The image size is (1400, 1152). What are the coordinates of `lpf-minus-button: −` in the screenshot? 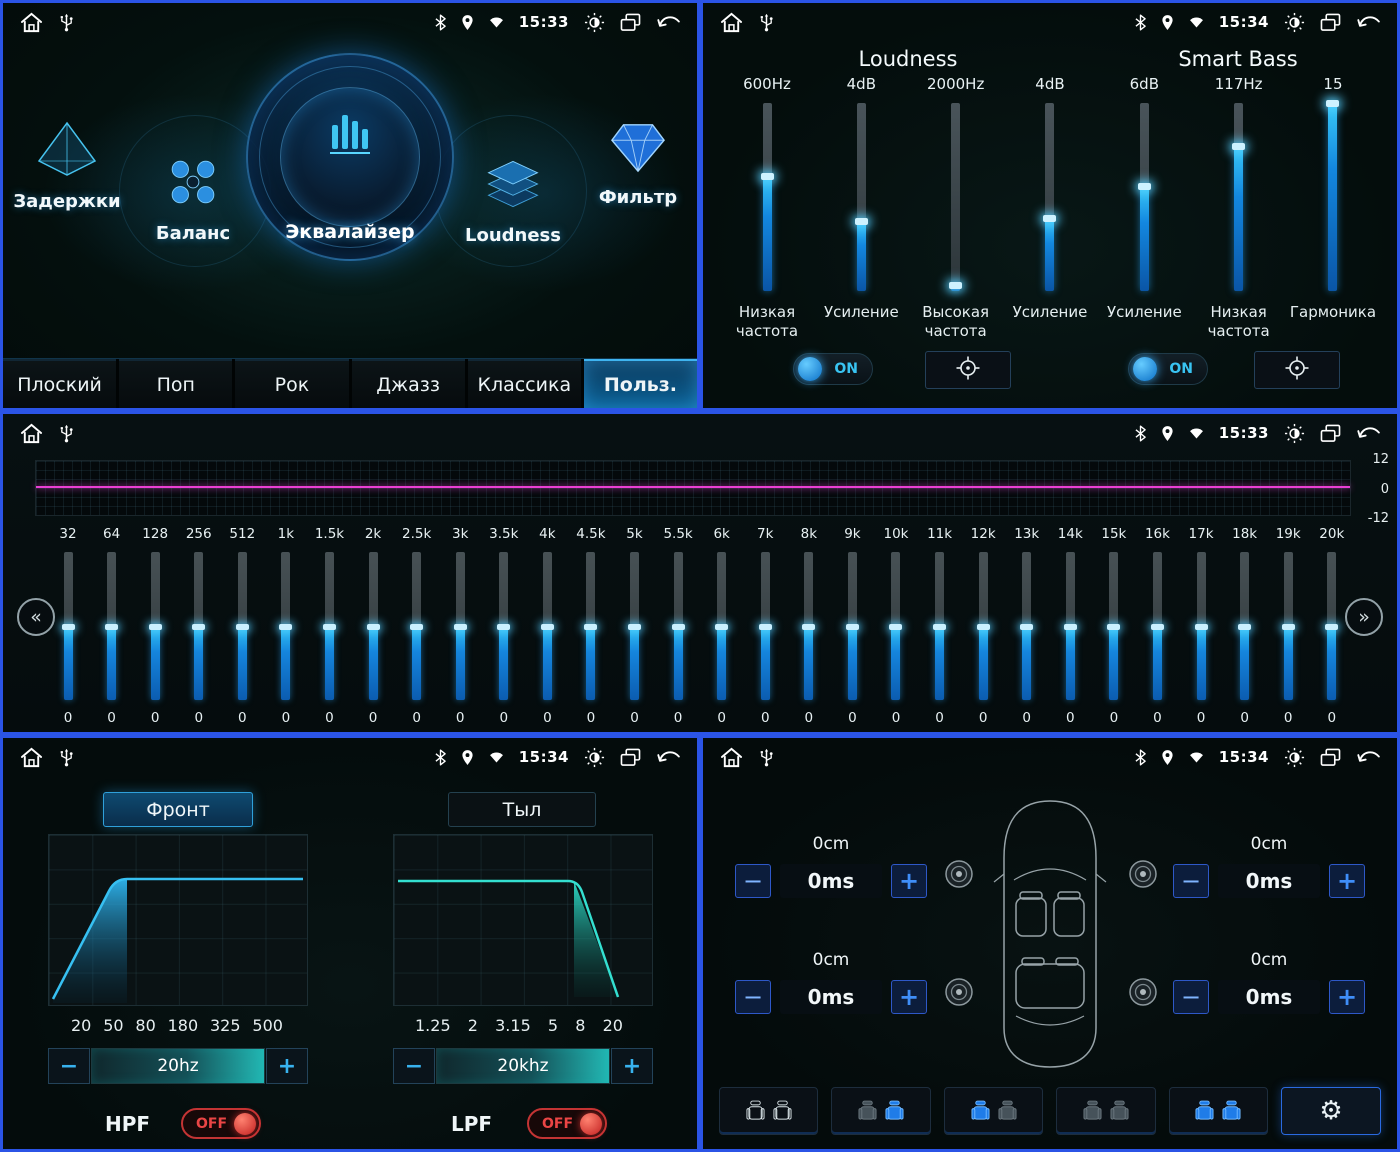 It's located at (414, 1066).